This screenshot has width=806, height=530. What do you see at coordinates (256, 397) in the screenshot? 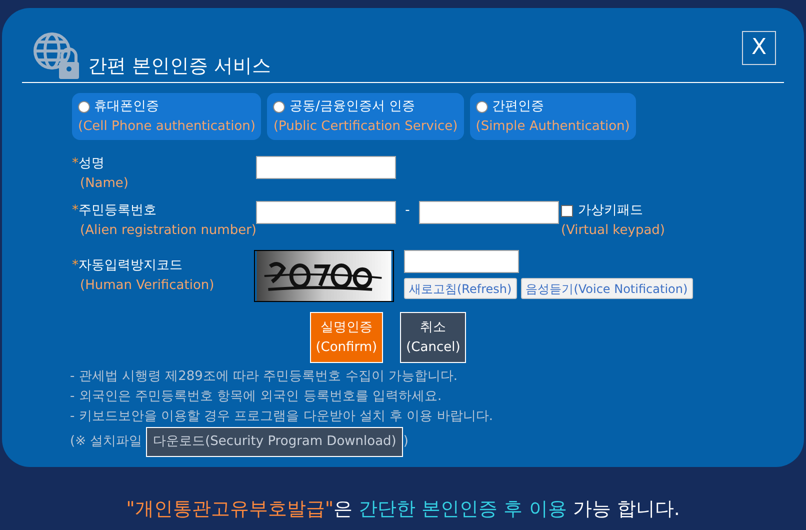
I see `notice-text: - 외국인은 주민등록번호 항목에 외국인 등록번호를 입력하세요.` at bounding box center [256, 397].